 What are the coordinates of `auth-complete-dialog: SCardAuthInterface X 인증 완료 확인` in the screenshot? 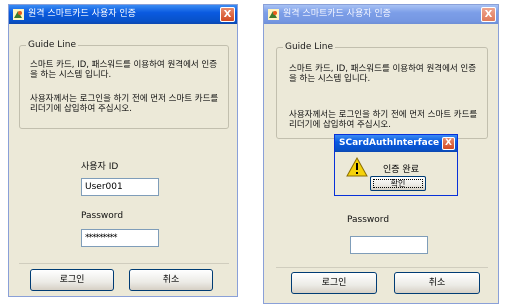 It's located at (396, 165).